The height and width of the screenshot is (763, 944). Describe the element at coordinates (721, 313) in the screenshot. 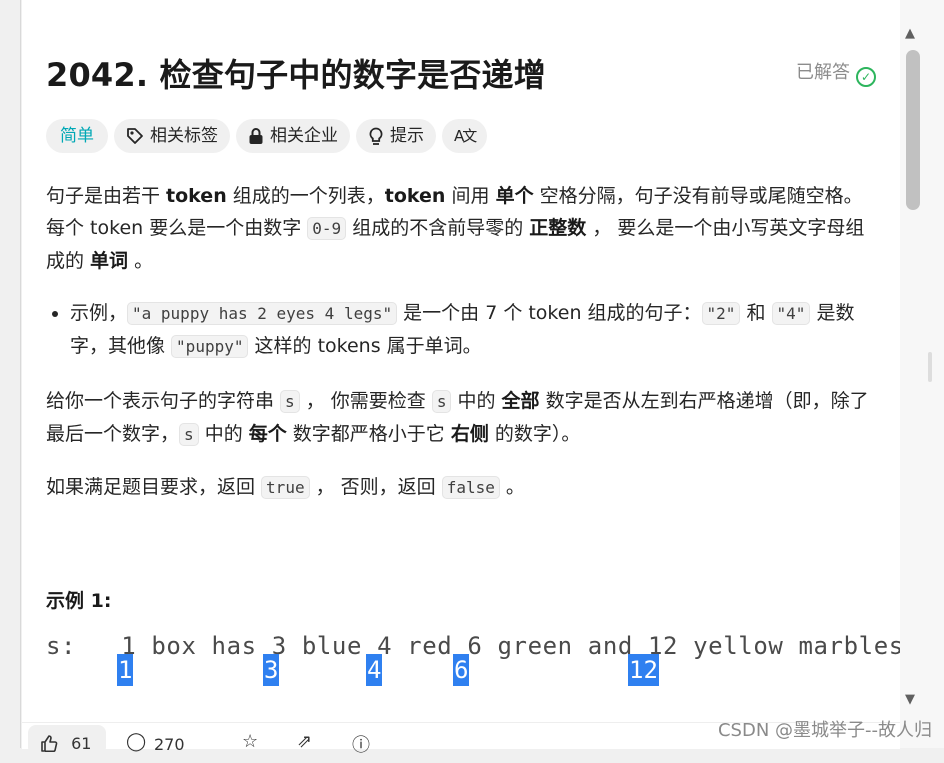

I see `inline-code: "2"` at that location.